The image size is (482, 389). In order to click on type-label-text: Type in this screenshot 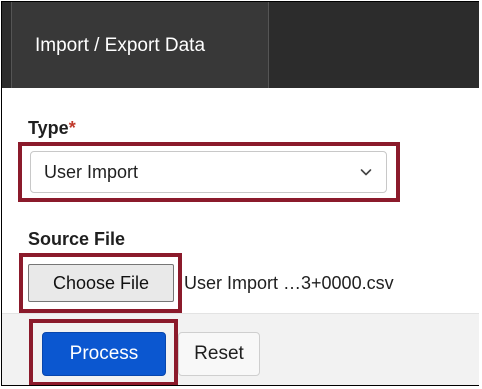, I will do `click(48, 128)`.